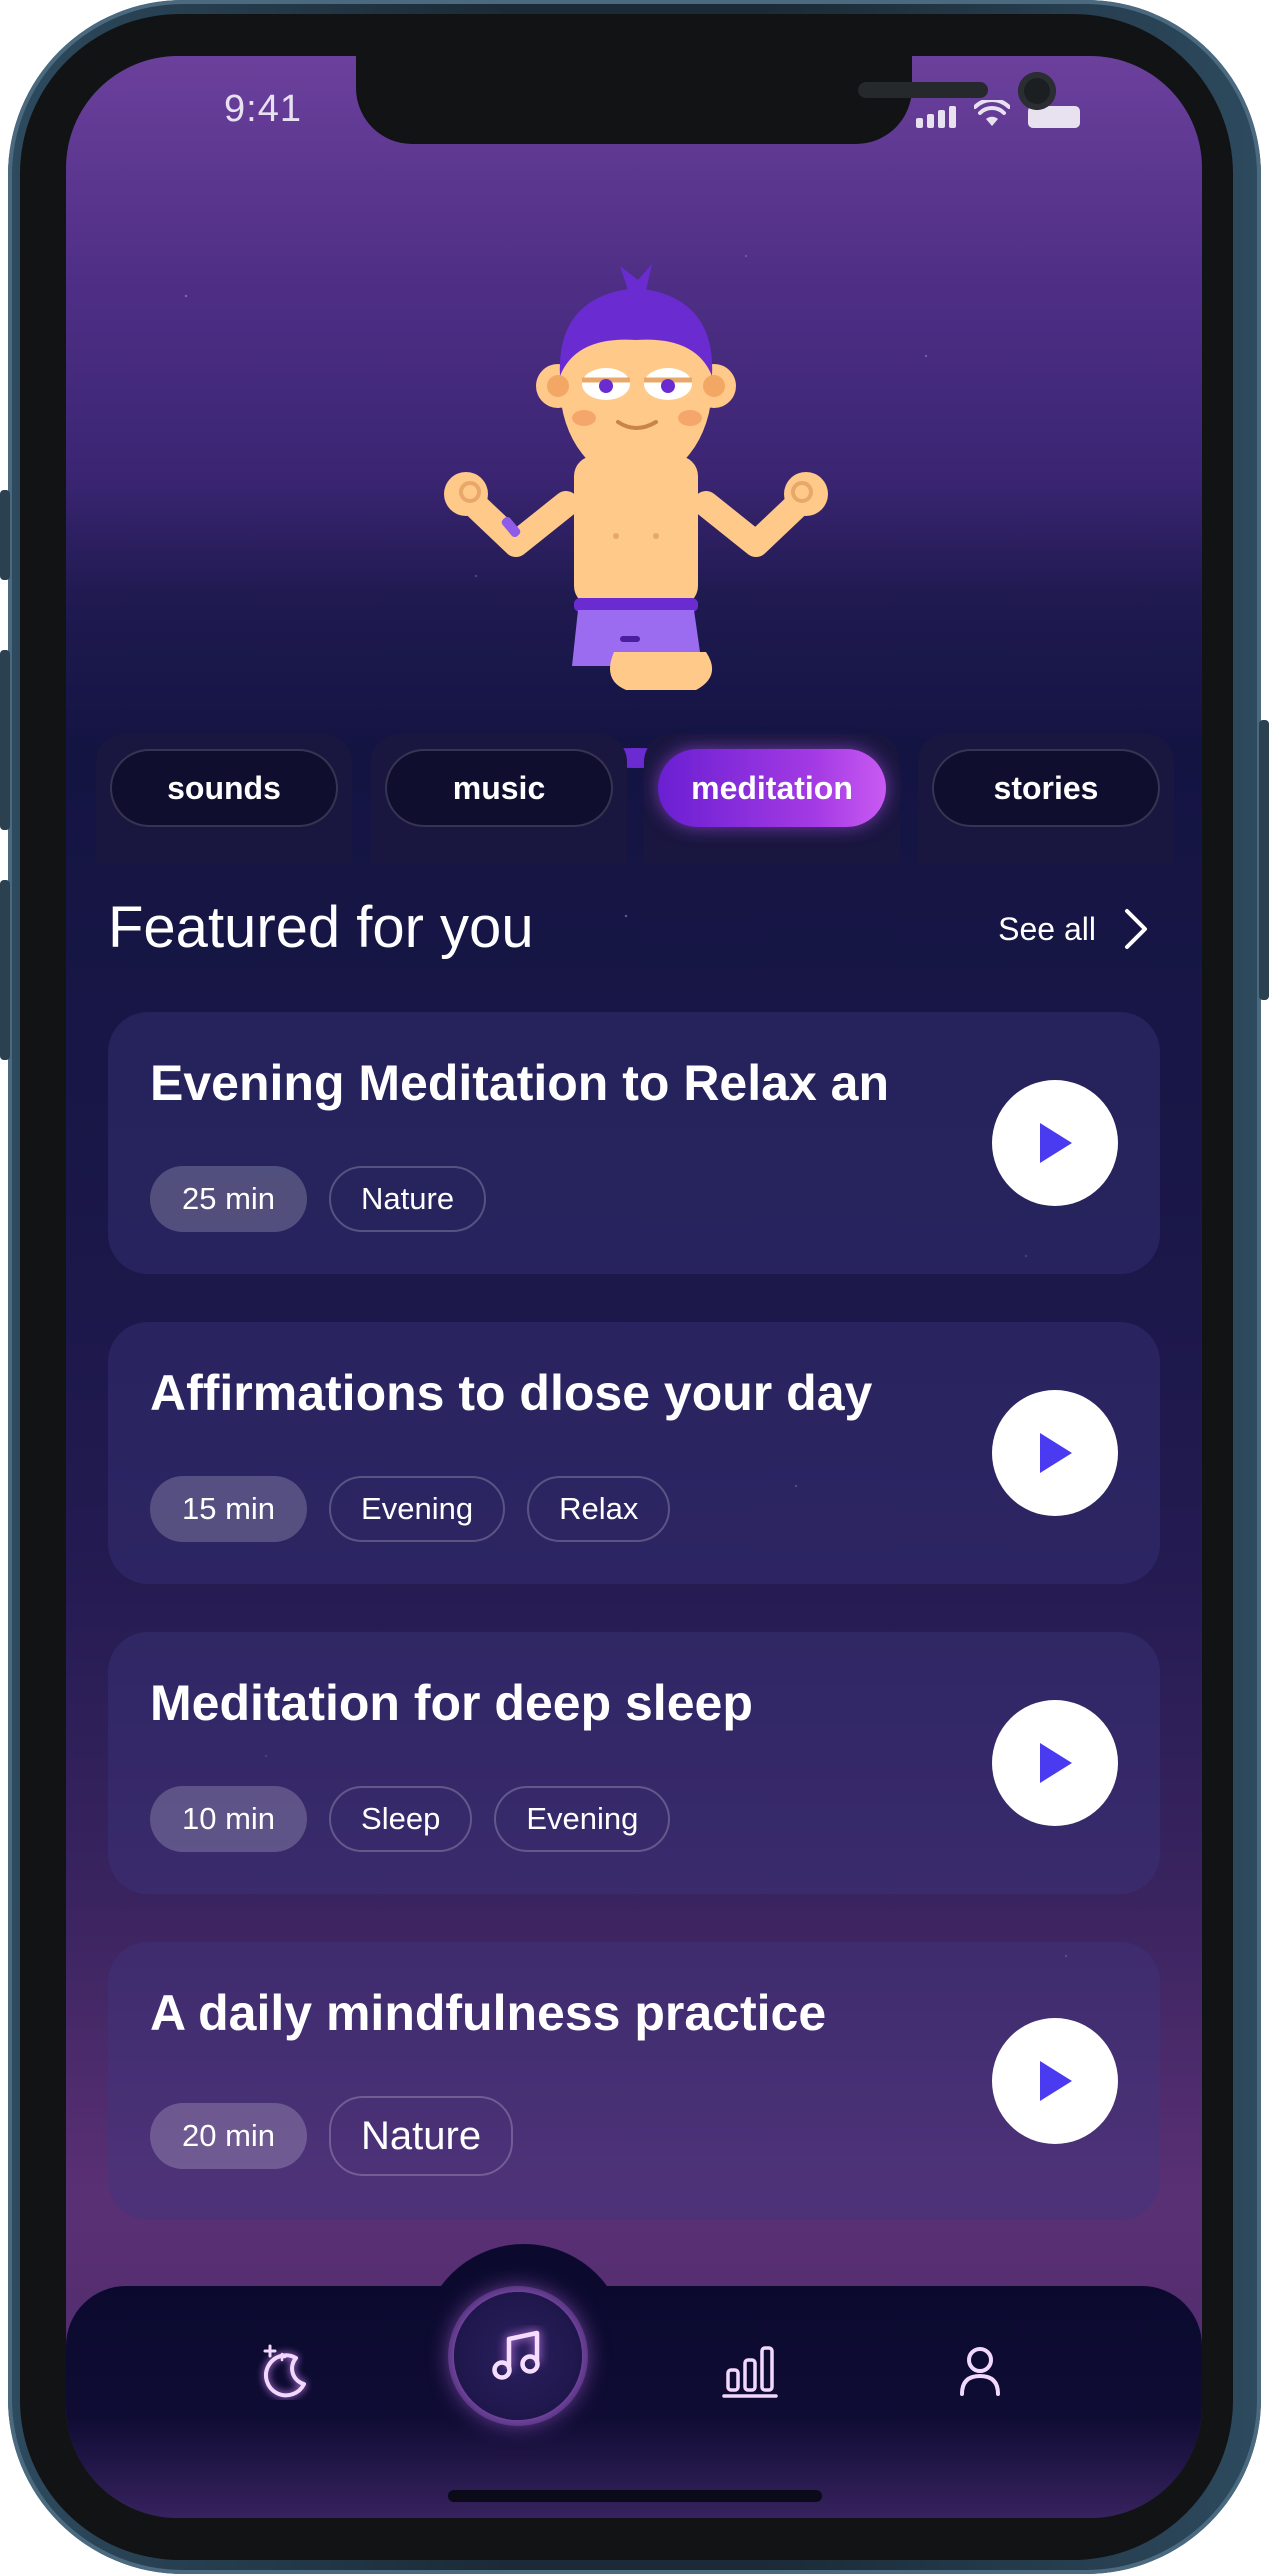  I want to click on duration-tag: 10 min, so click(229, 1819).